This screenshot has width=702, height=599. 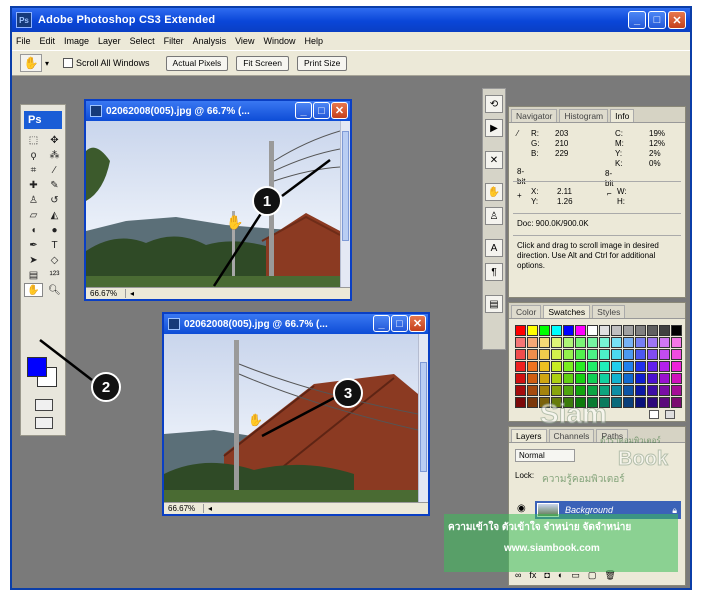 I want to click on watermark-thai-1: ตำราคอมพิวเตอร์, so click(x=630, y=440).